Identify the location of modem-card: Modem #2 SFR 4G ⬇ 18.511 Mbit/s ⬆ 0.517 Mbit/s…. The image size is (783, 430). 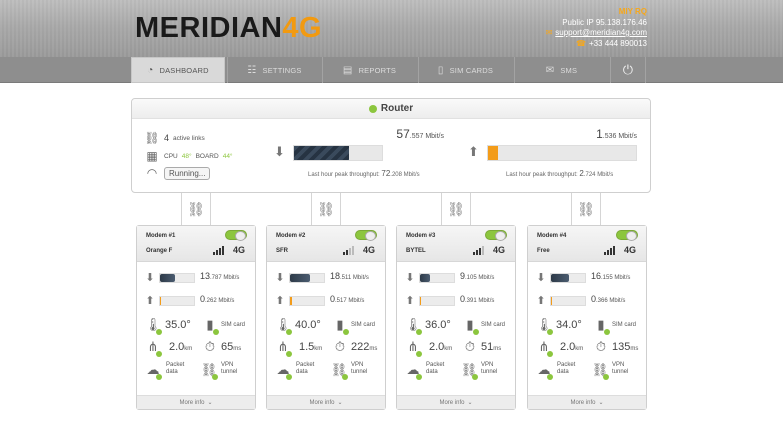
(326, 317).